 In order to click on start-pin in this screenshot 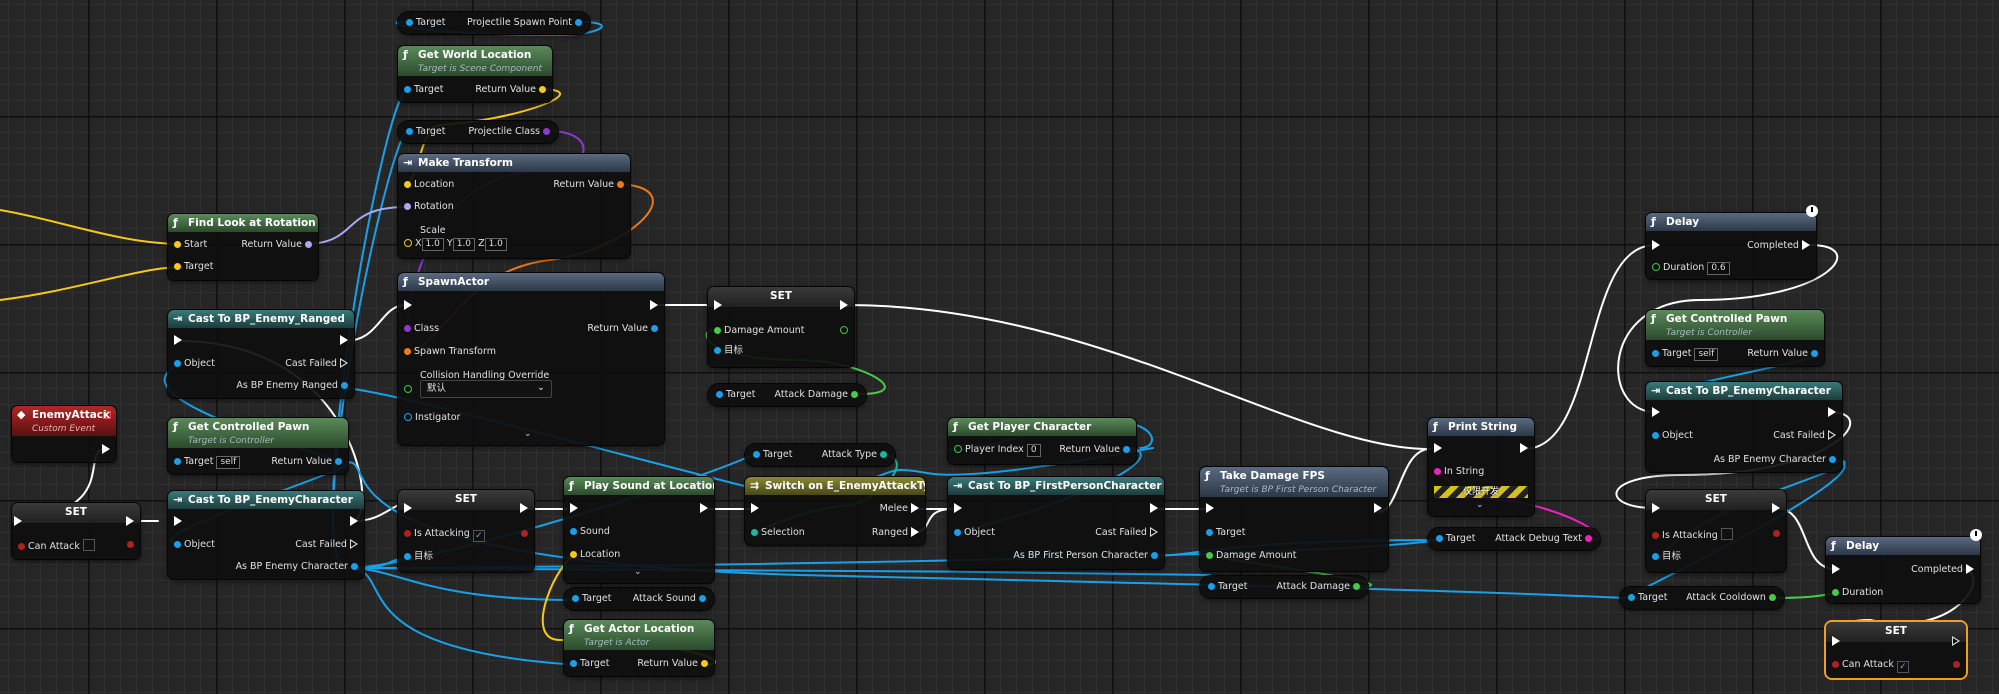, I will do `click(177, 244)`.